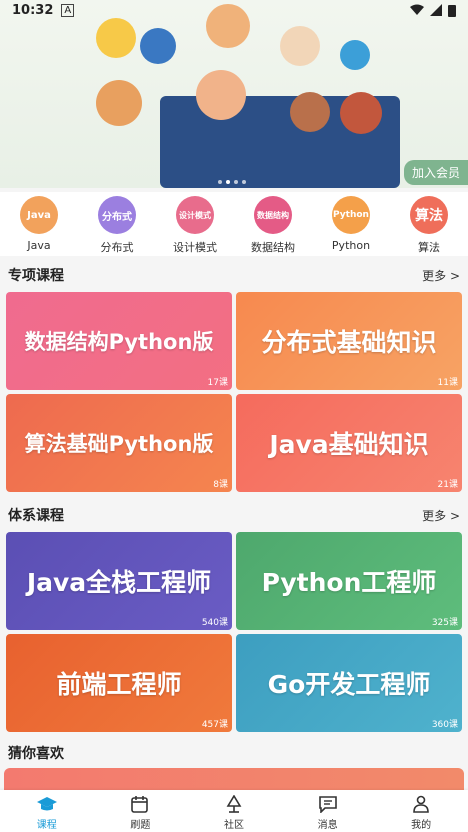 This screenshot has width=468, height=832. I want to click on category-icon: Python, so click(351, 215).